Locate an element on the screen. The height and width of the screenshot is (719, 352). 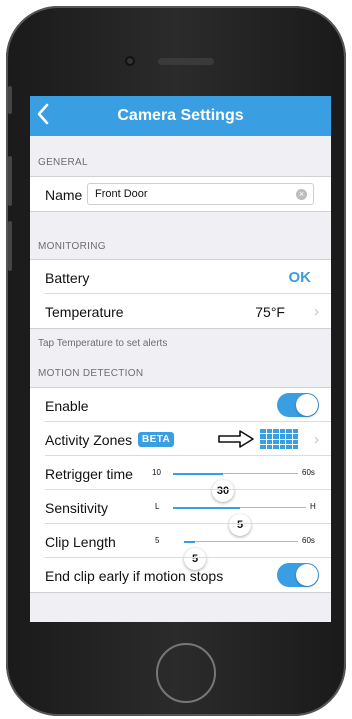
home-button is located at coordinates (186, 673).